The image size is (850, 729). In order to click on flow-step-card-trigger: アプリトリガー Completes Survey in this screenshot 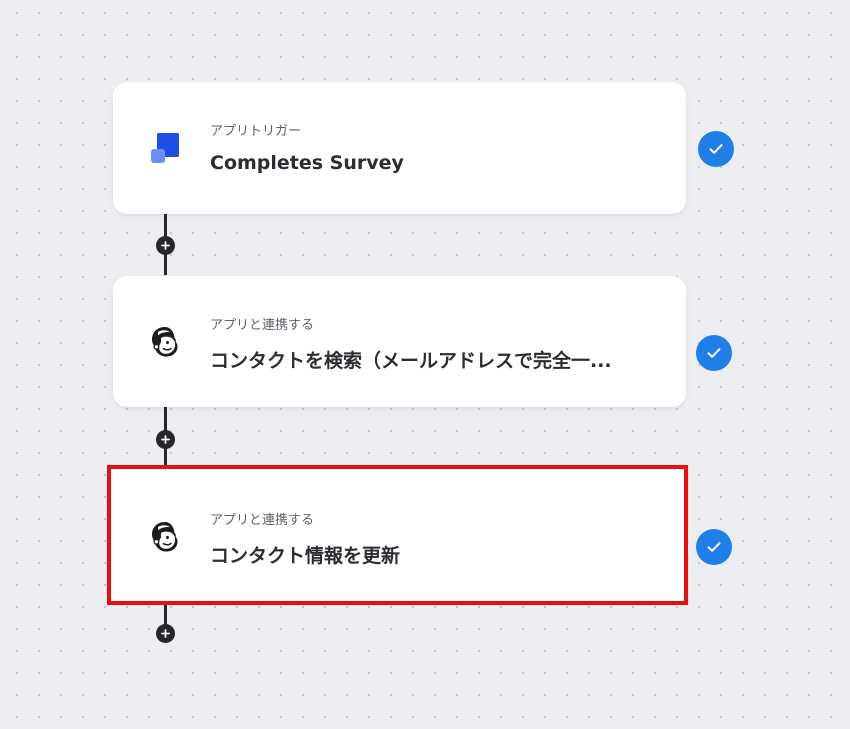, I will do `click(399, 148)`.